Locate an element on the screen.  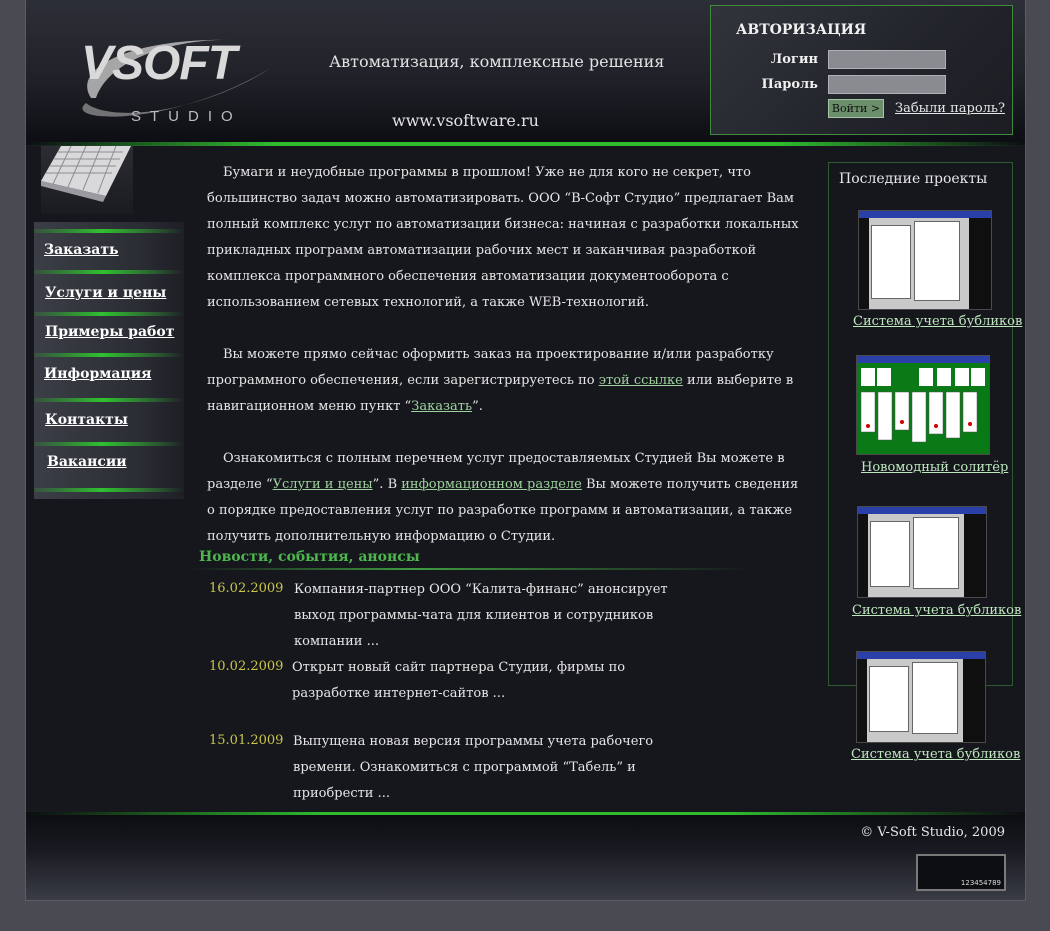
header-divider is located at coordinates (525, 144).